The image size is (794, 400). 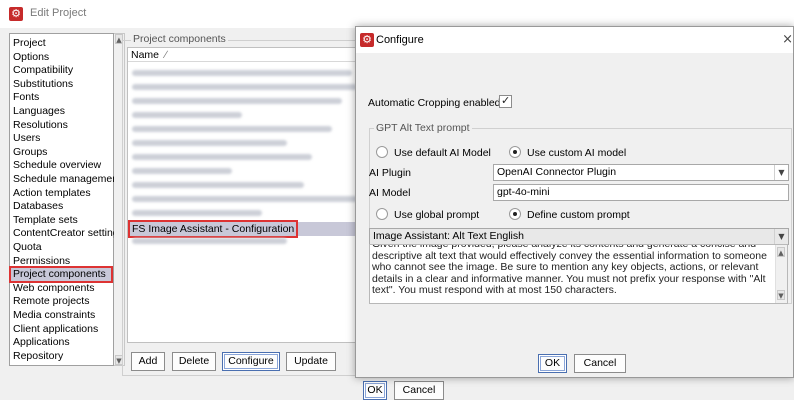 I want to click on category-item: Applications, so click(x=41, y=342).